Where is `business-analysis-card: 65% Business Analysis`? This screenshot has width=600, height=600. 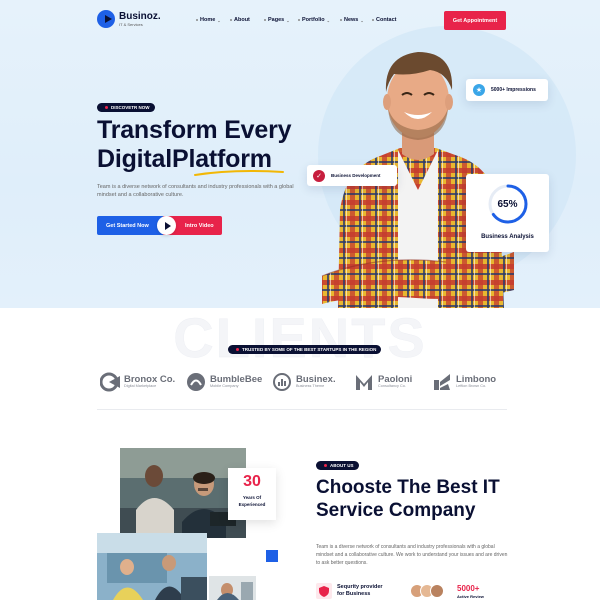 business-analysis-card: 65% Business Analysis is located at coordinates (507, 213).